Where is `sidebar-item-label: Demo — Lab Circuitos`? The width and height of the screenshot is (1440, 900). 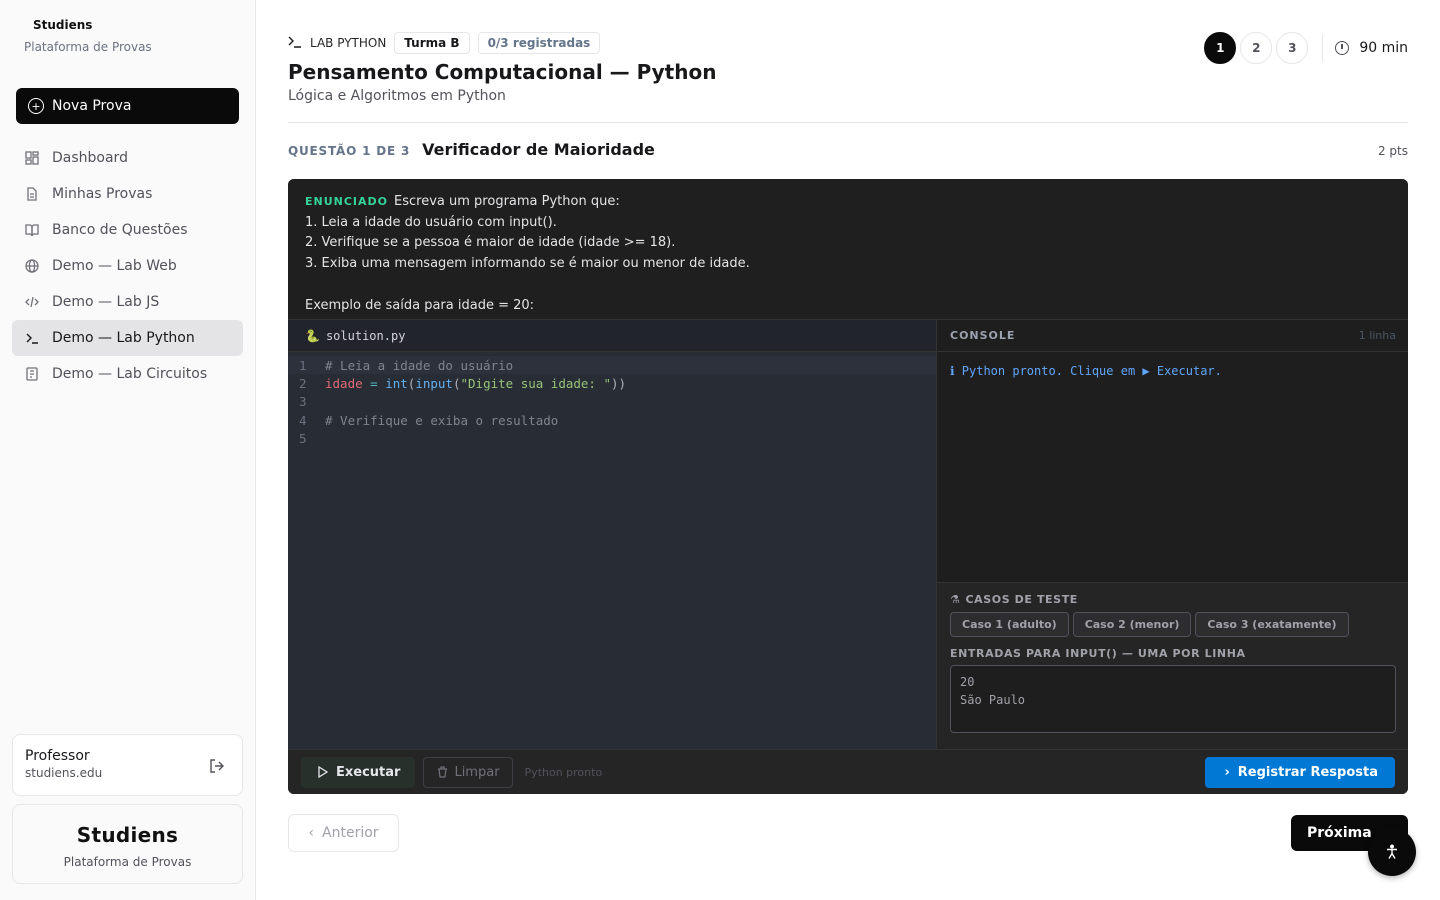
sidebar-item-label: Demo — Lab Circuitos is located at coordinates (130, 374).